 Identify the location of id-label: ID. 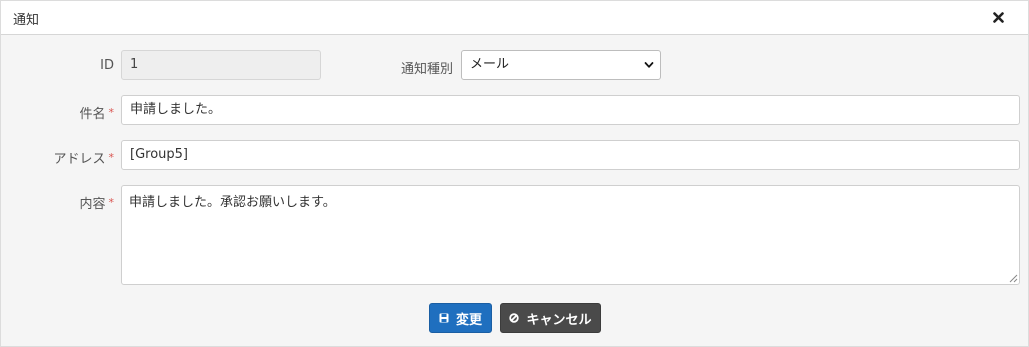
(107, 65).